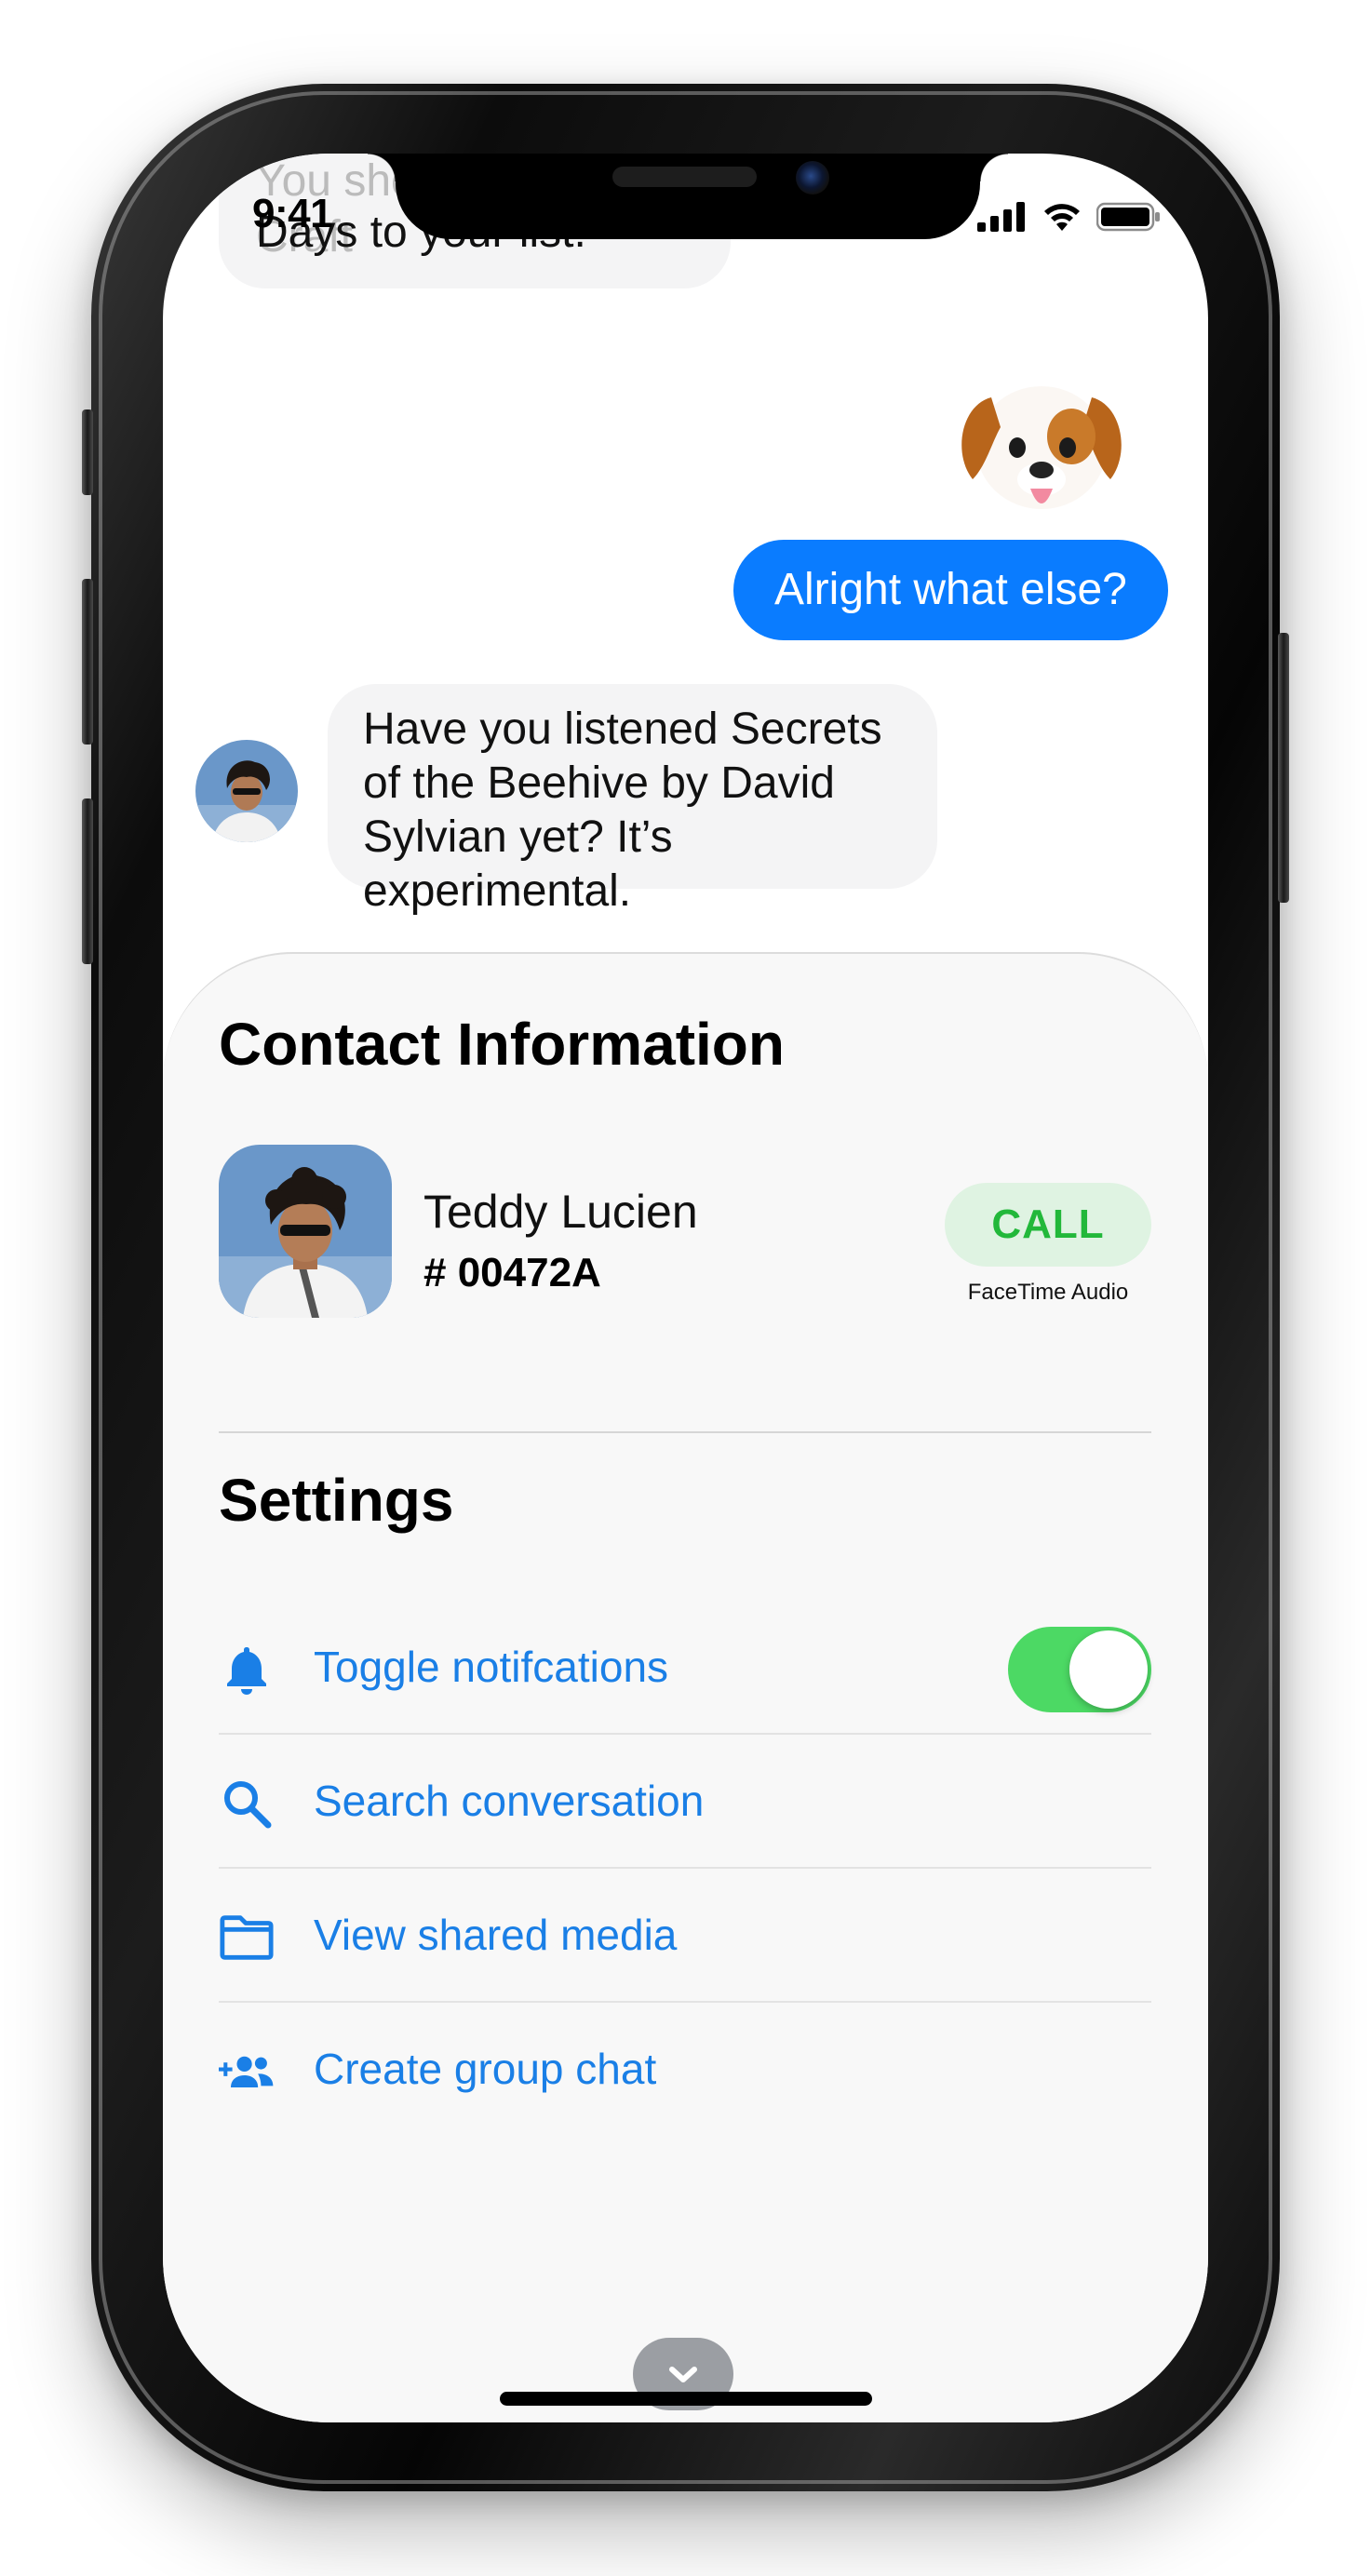  Describe the element at coordinates (1128, 217) in the screenshot. I see `battery-icon` at that location.